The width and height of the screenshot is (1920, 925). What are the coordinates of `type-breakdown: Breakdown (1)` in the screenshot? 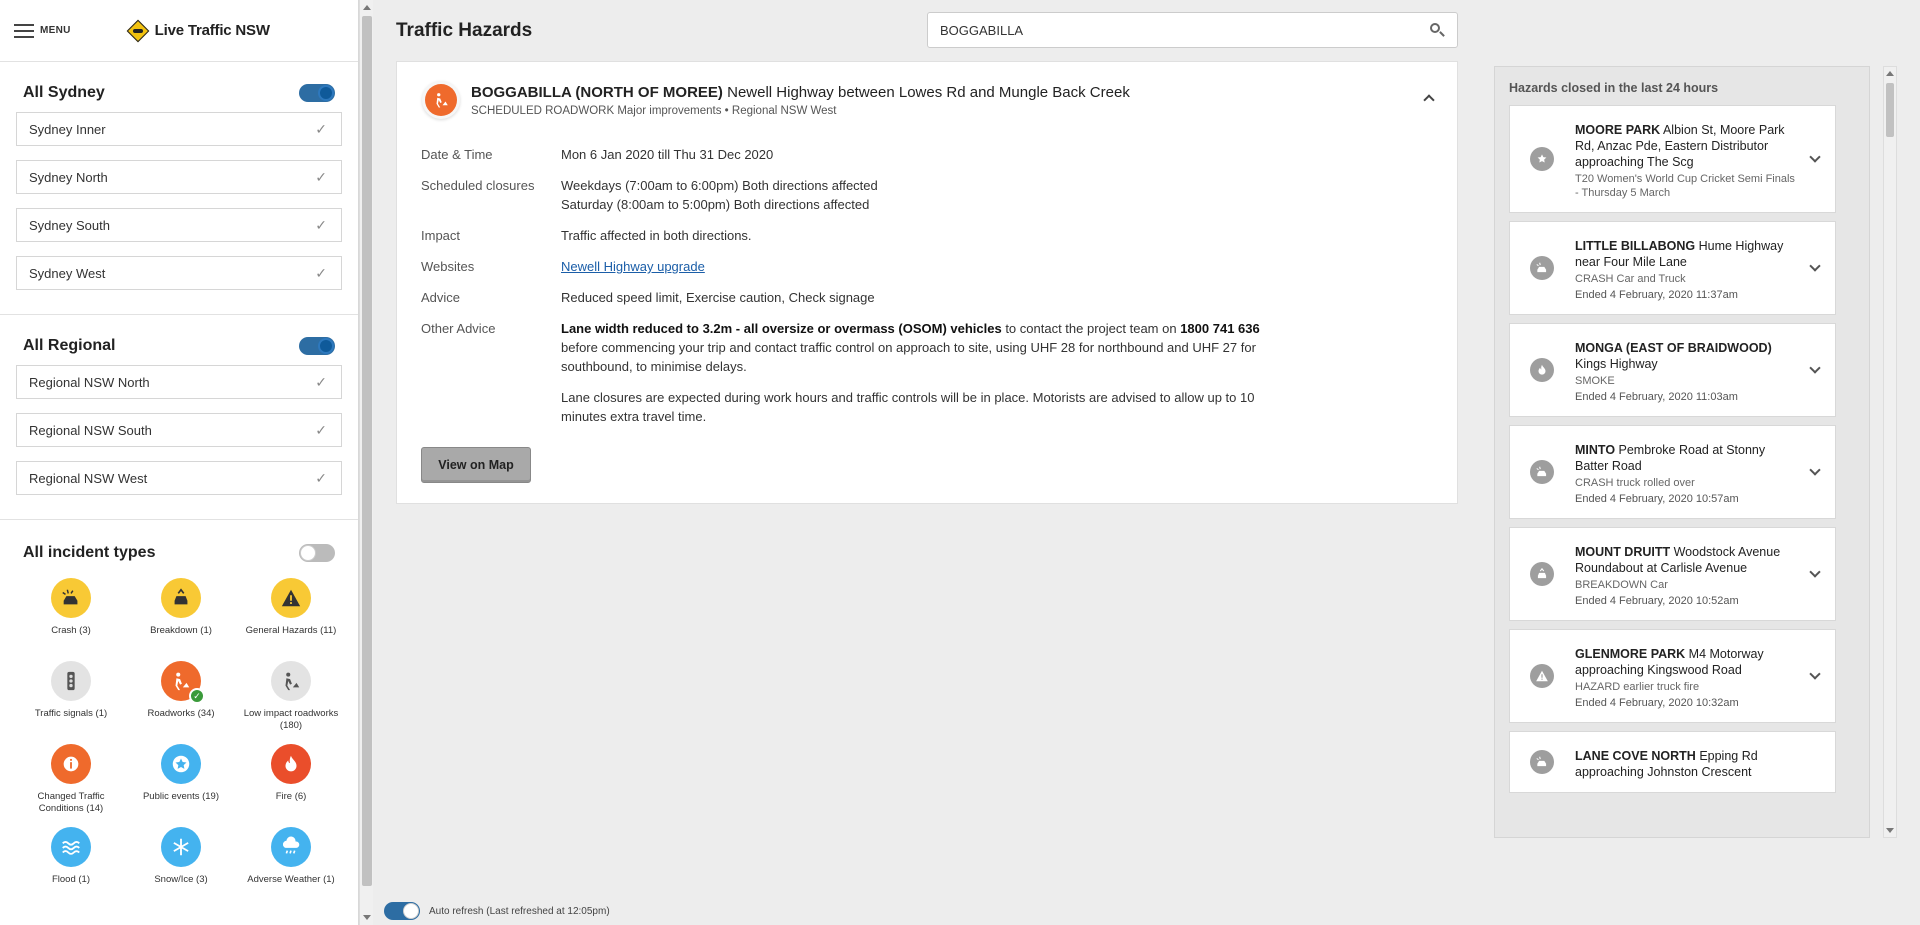 It's located at (181, 613).